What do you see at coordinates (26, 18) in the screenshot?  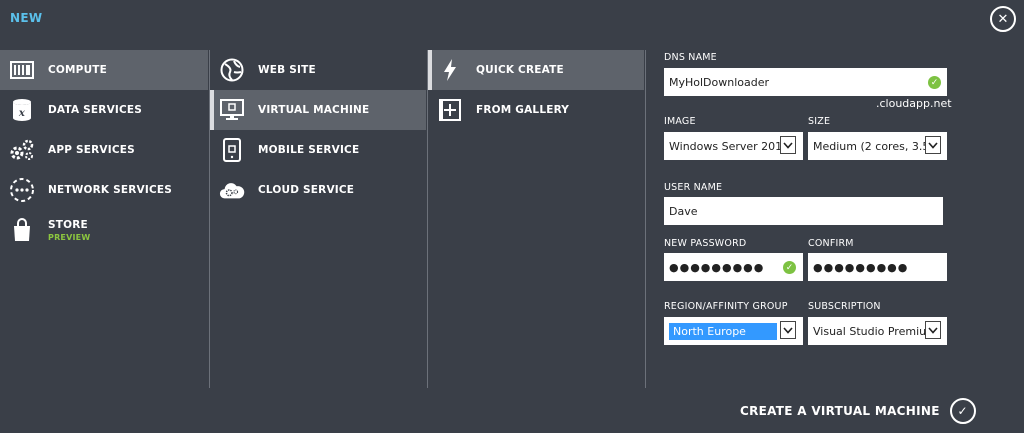 I see `page-title: NEW` at bounding box center [26, 18].